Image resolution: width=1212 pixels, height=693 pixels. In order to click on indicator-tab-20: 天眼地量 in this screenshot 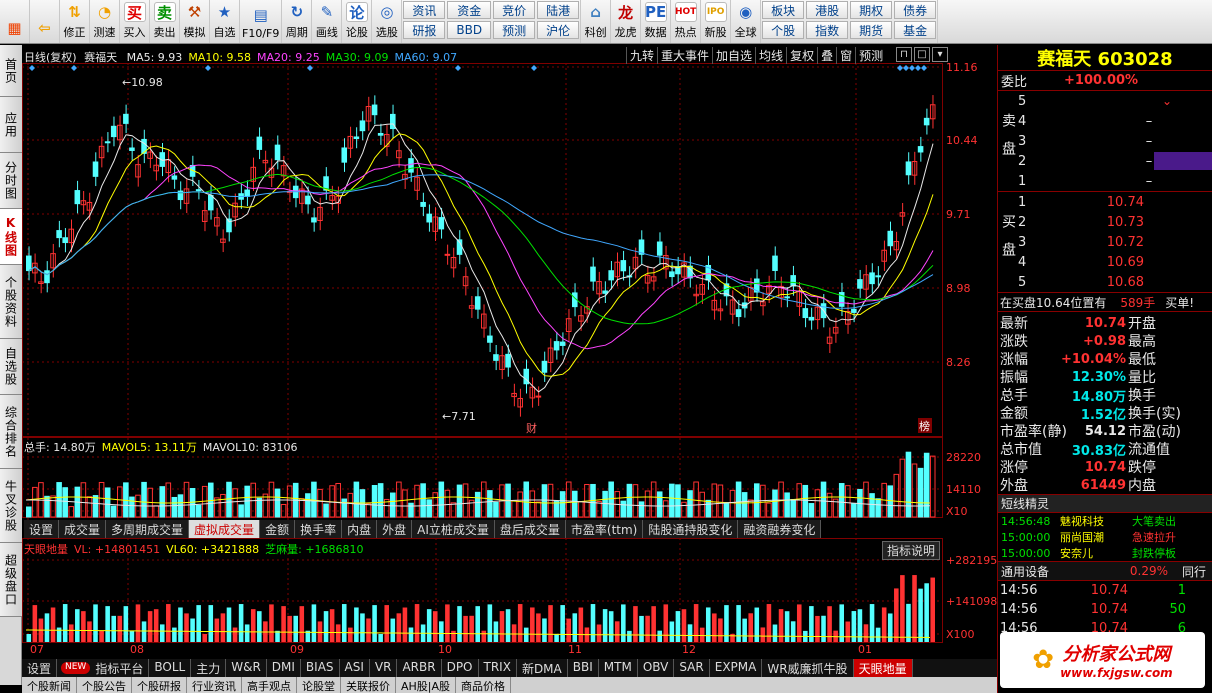, I will do `click(883, 668)`.